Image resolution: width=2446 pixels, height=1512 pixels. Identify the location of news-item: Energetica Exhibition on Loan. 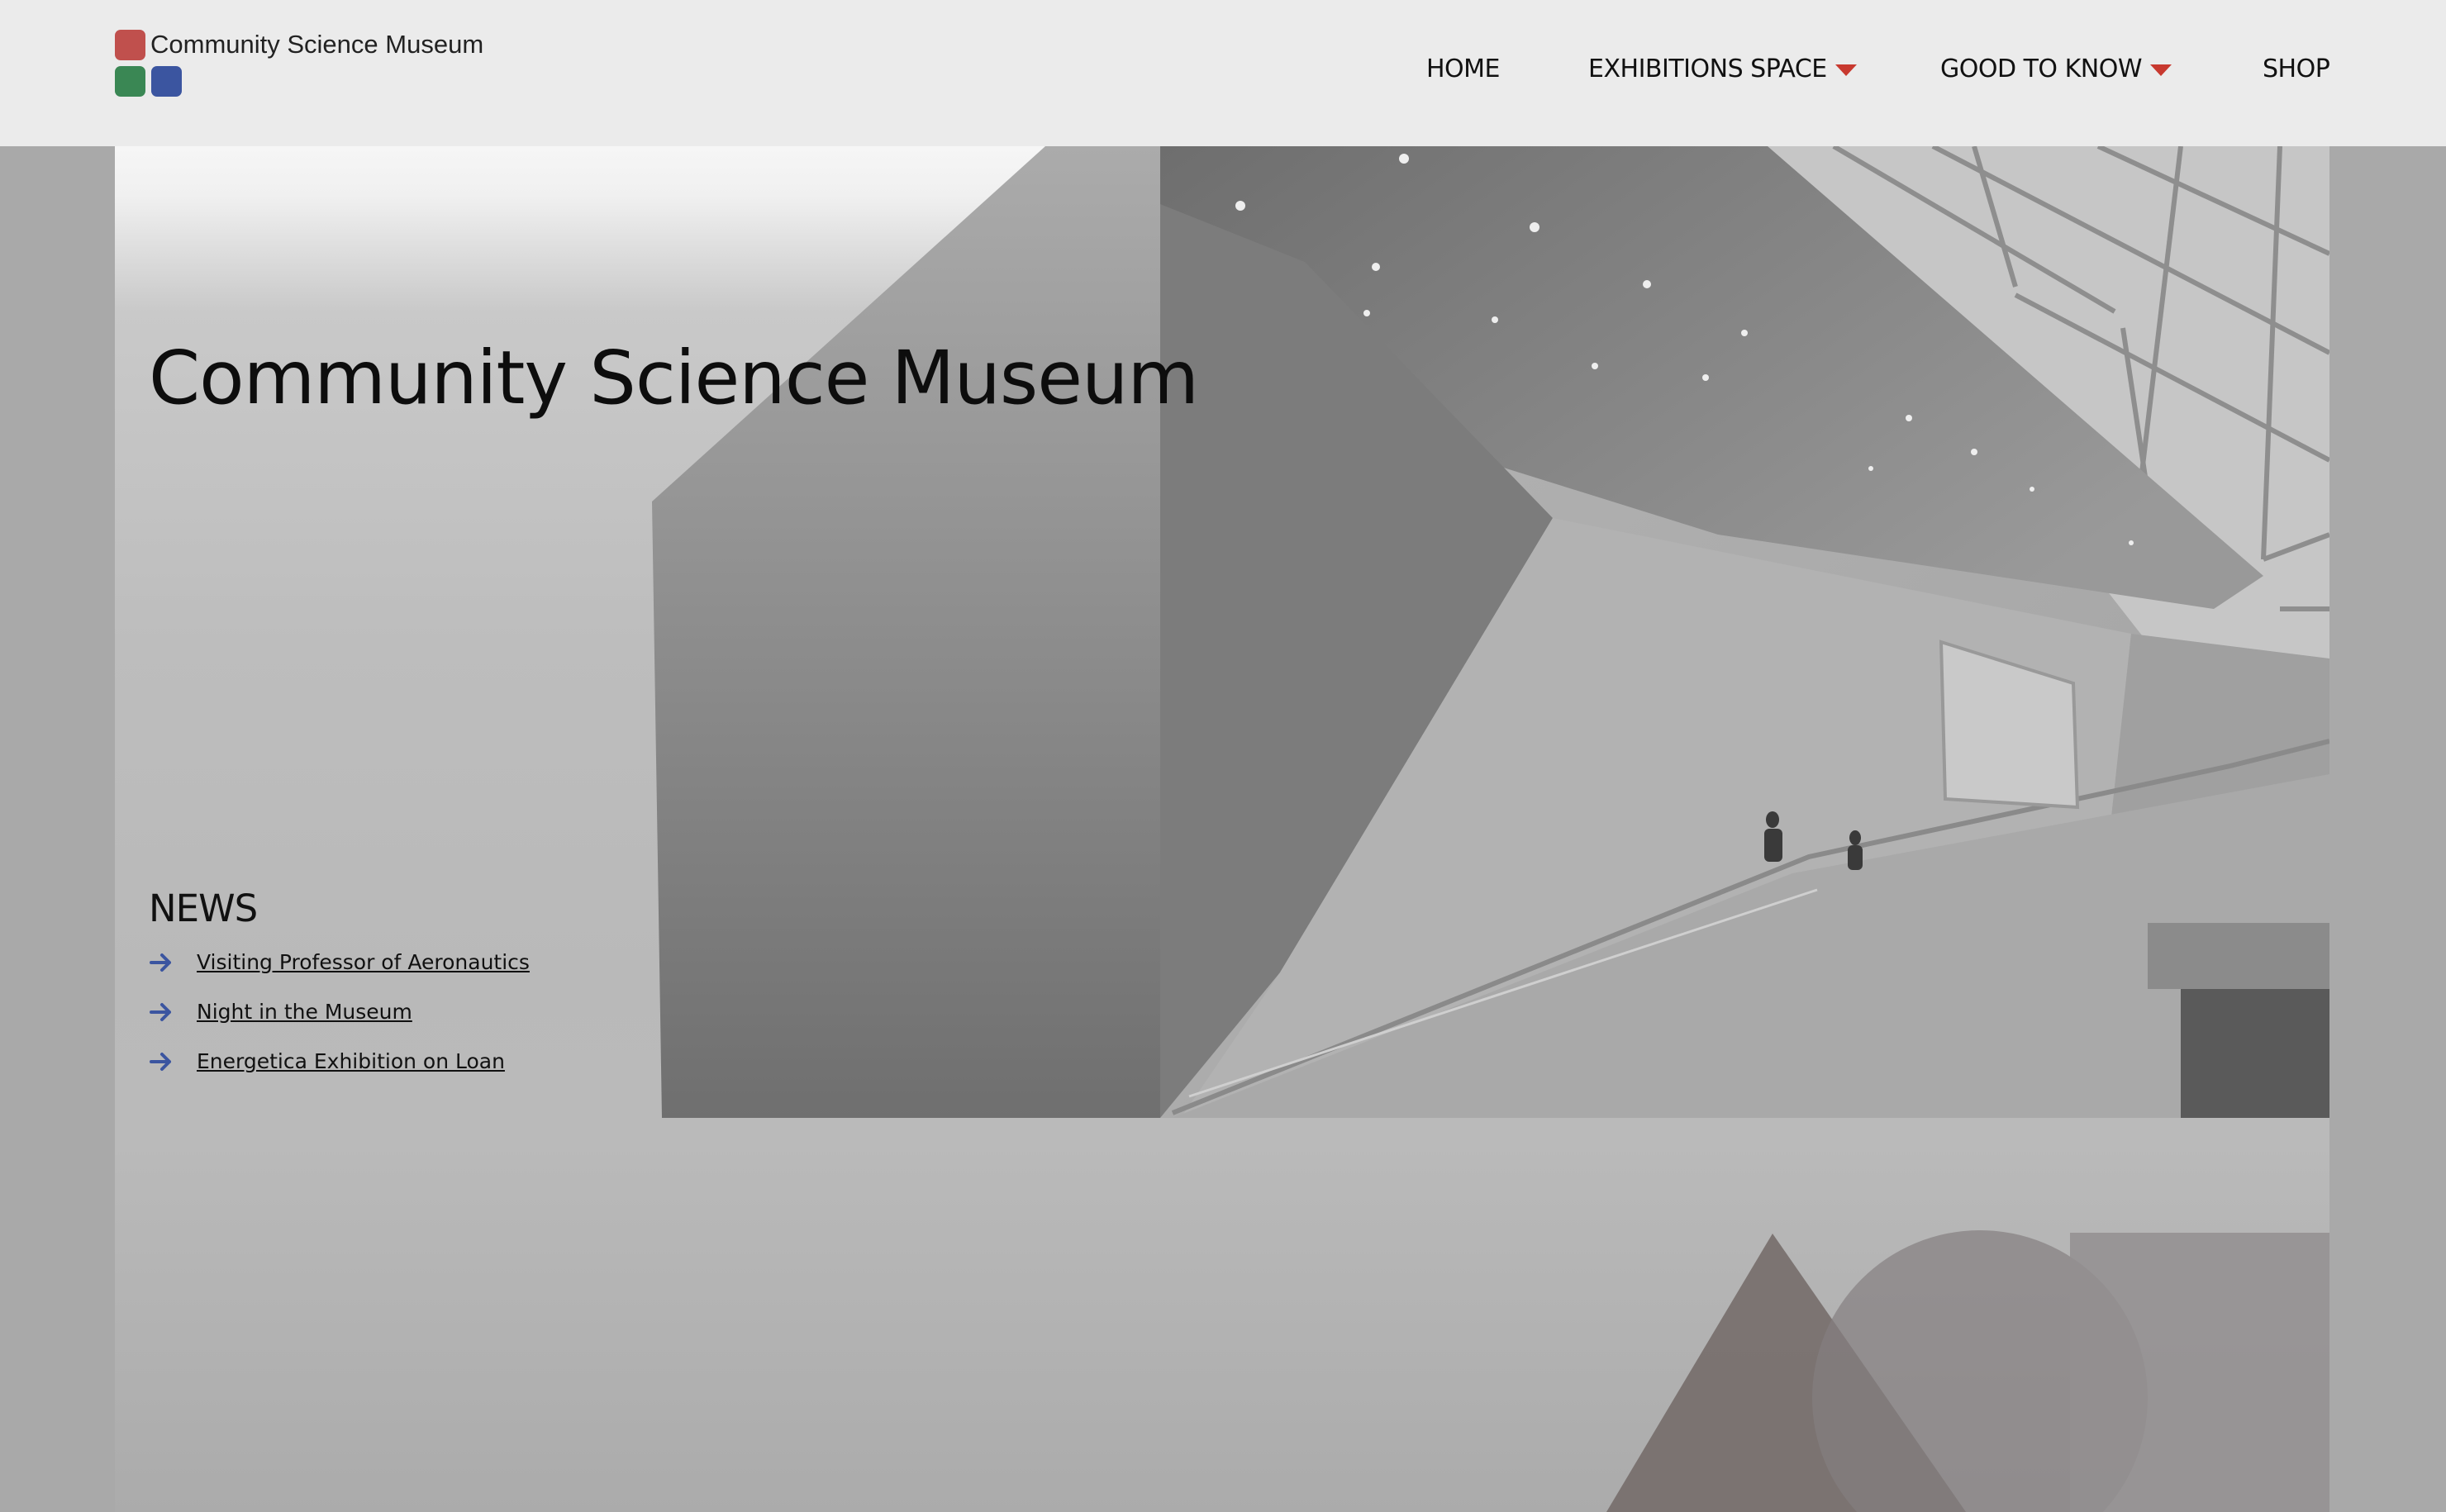
(340, 1061).